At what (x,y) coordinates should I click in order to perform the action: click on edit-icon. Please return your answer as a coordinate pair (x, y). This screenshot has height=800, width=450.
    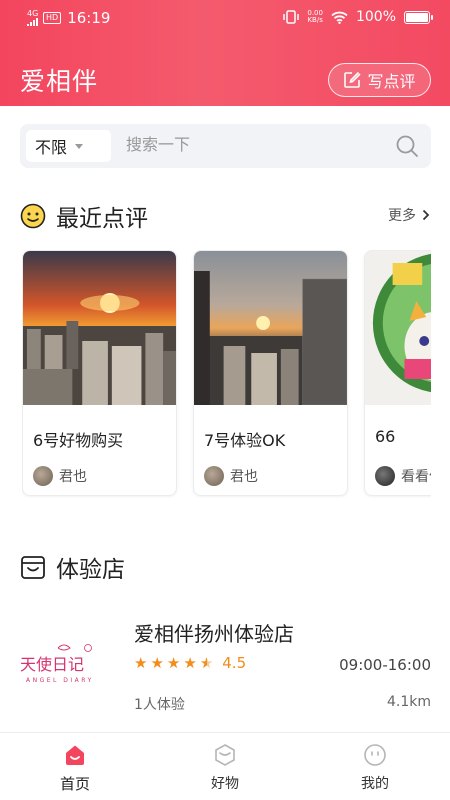
    Looking at the image, I should click on (353, 79).